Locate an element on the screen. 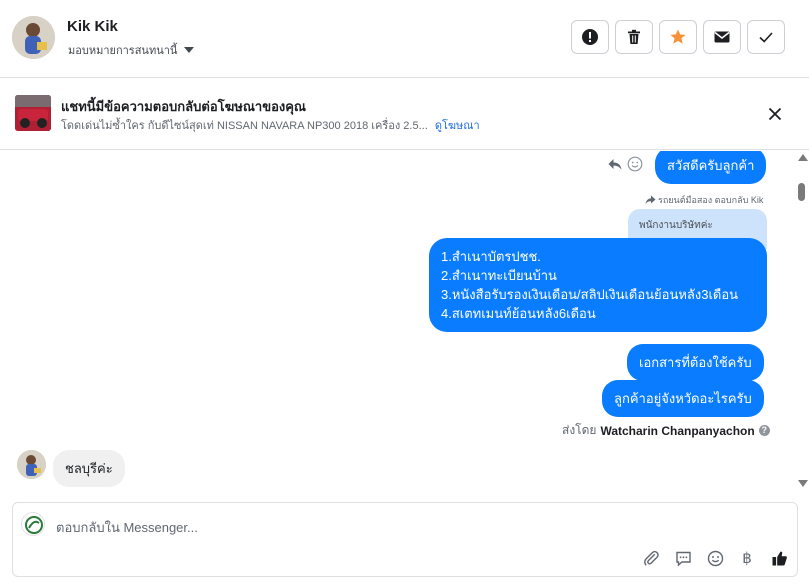 The height and width of the screenshot is (586, 809). message-bubble-province: ลูกค้าอยู่จังหวัดอะไรครับ is located at coordinates (683, 398).